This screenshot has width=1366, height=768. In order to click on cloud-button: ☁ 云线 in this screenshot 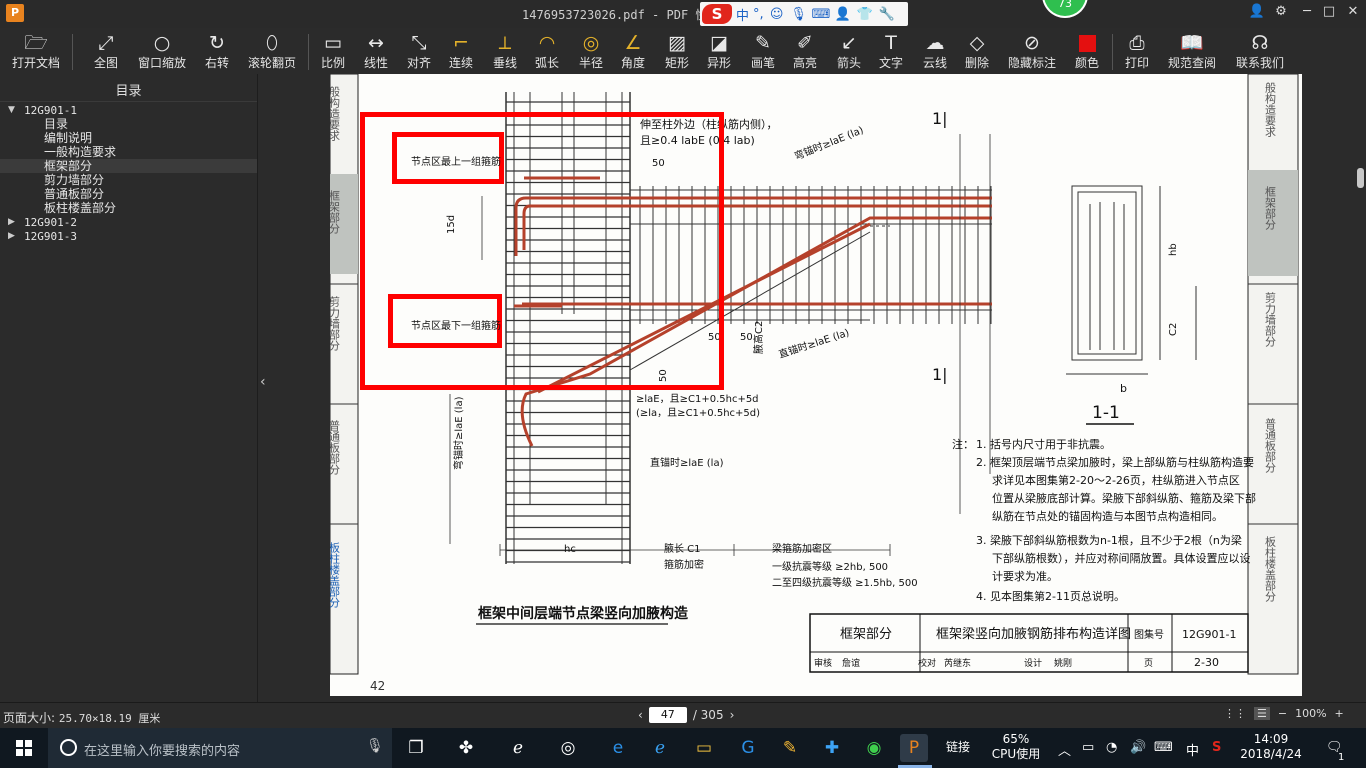, I will do `click(935, 51)`.